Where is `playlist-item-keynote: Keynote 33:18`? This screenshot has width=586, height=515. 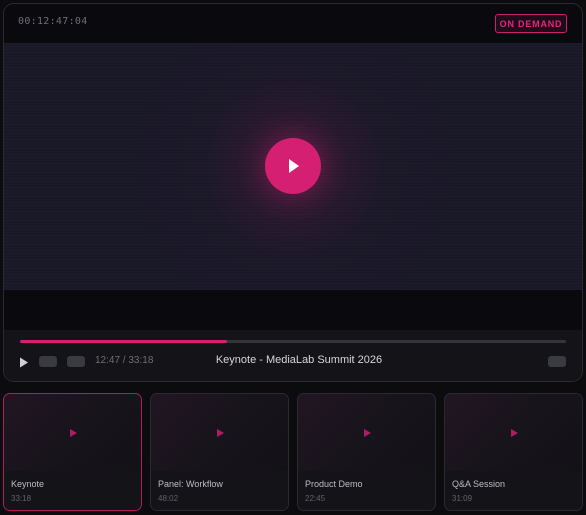 playlist-item-keynote: Keynote 33:18 is located at coordinates (72, 452).